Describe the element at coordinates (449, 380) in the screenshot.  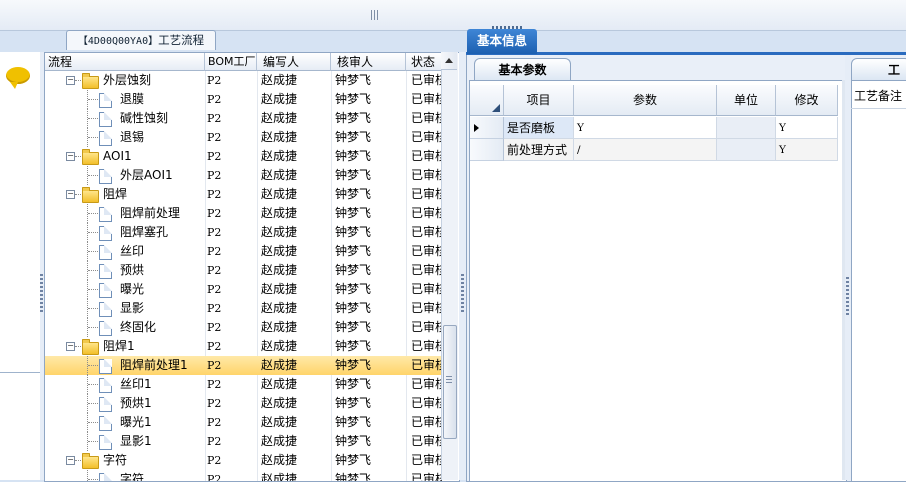
I see `scrollbar-grip-icon` at that location.